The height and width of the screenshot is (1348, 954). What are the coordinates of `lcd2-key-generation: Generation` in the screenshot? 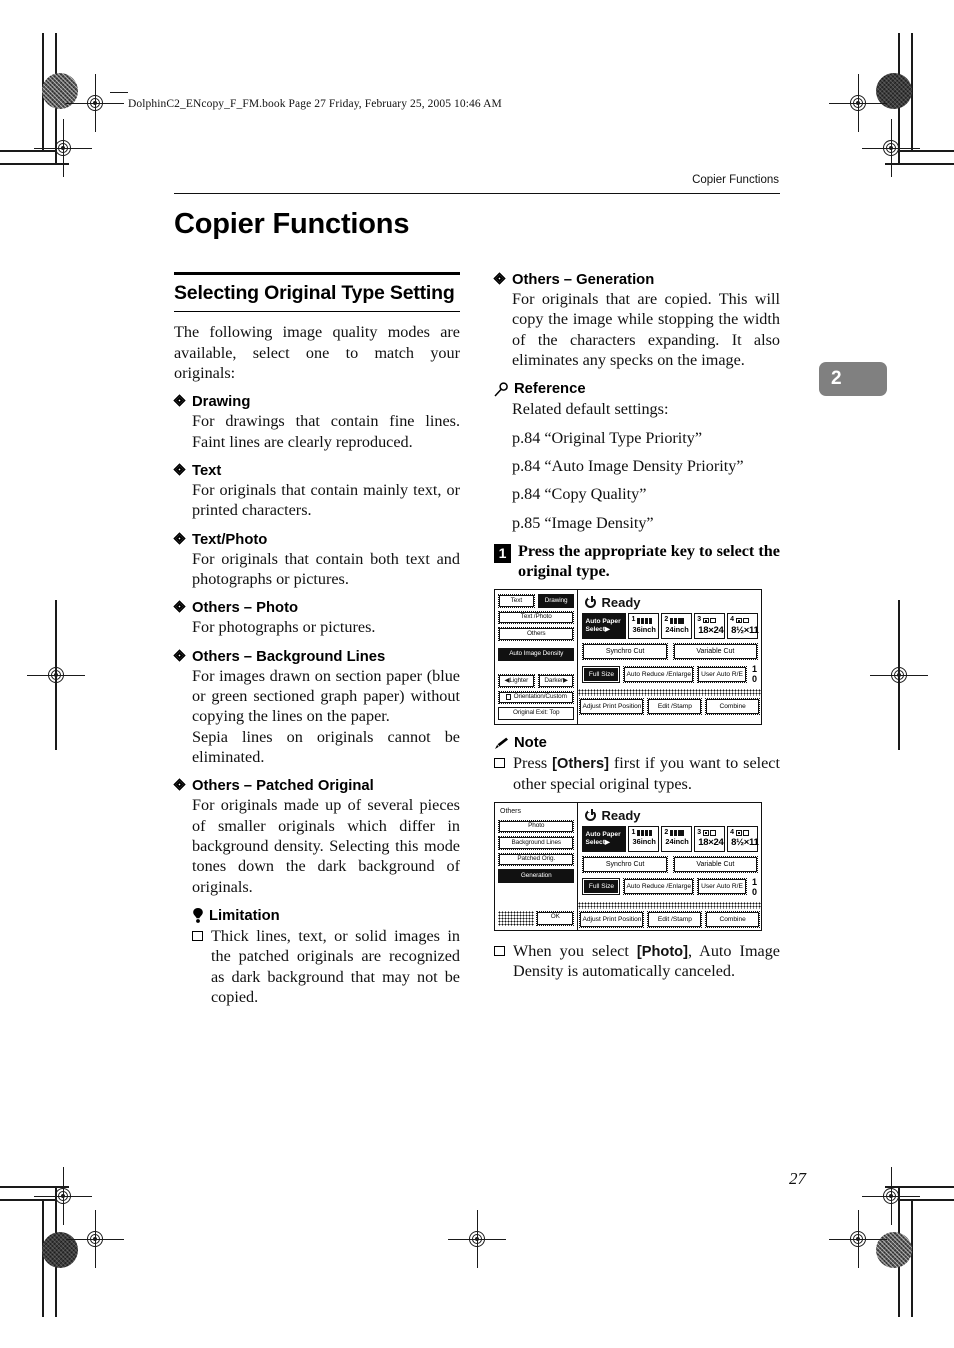 It's located at (536, 876).